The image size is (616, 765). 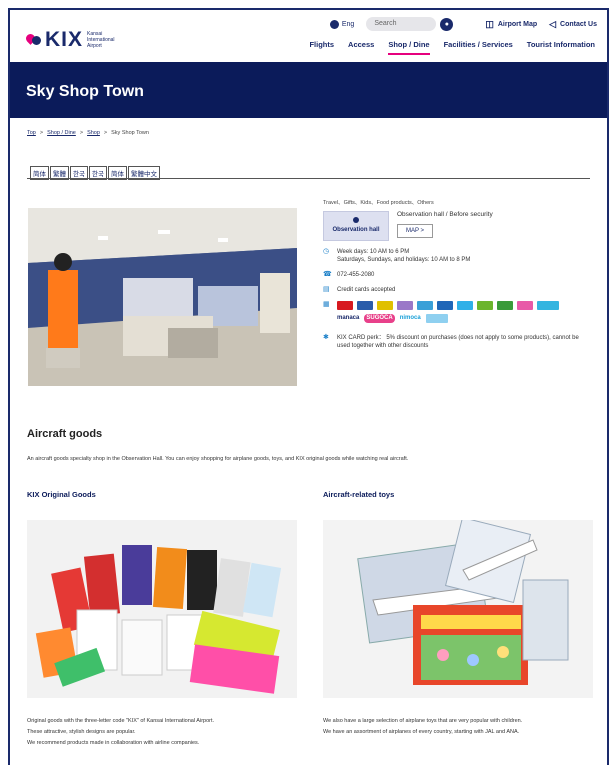 What do you see at coordinates (326, 337) in the screenshot?
I see `gift-icon: ✱` at bounding box center [326, 337].